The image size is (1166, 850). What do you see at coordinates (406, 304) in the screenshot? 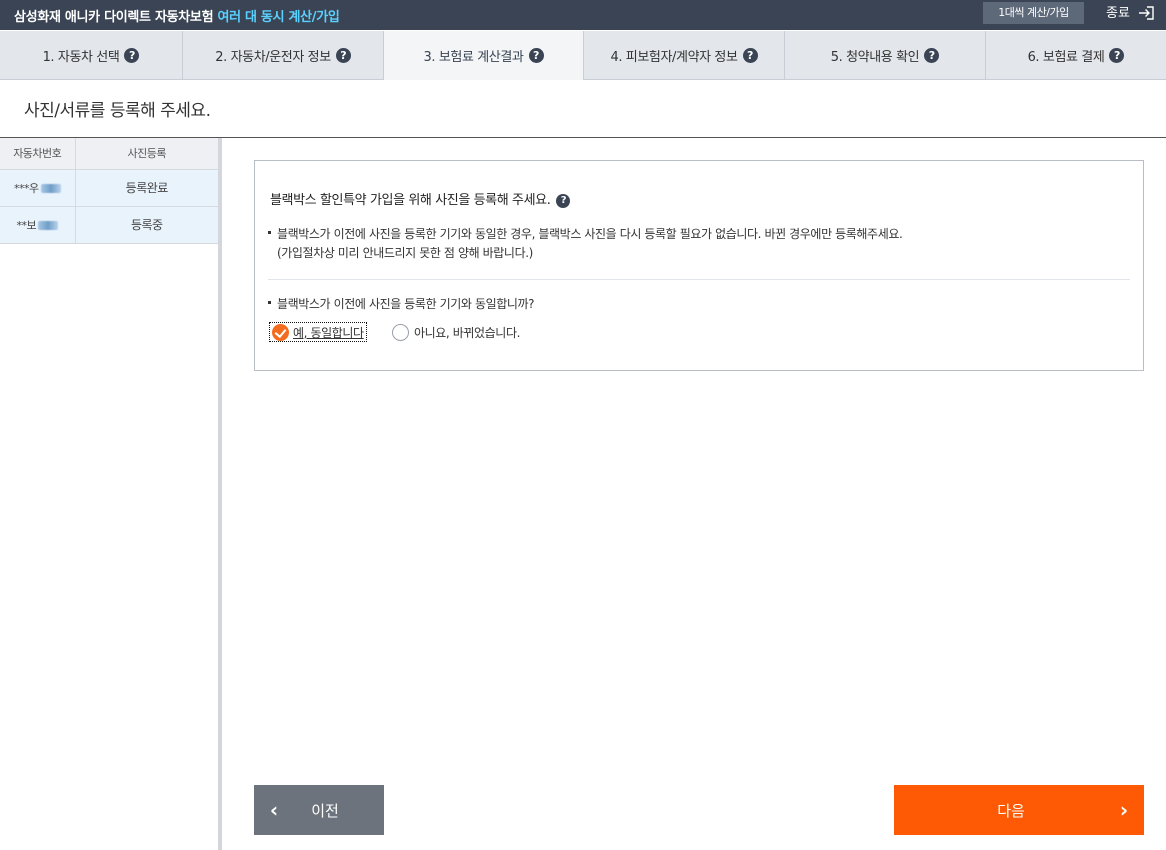
I see `question-text: 블랙박스가 이전에 사진을 등록한 기기와 동일합니까?` at bounding box center [406, 304].